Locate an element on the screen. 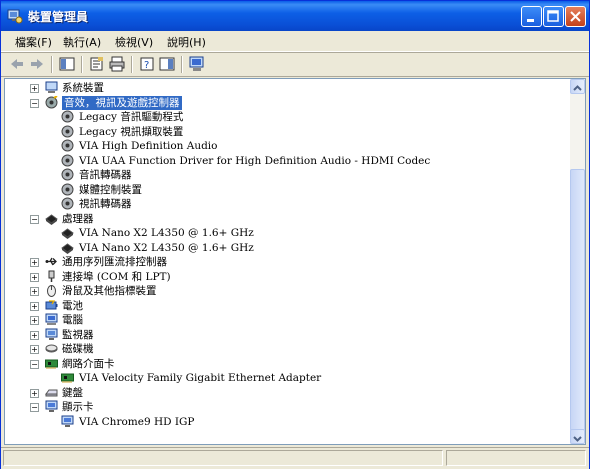  chevron-up-icon is located at coordinates (577, 88).